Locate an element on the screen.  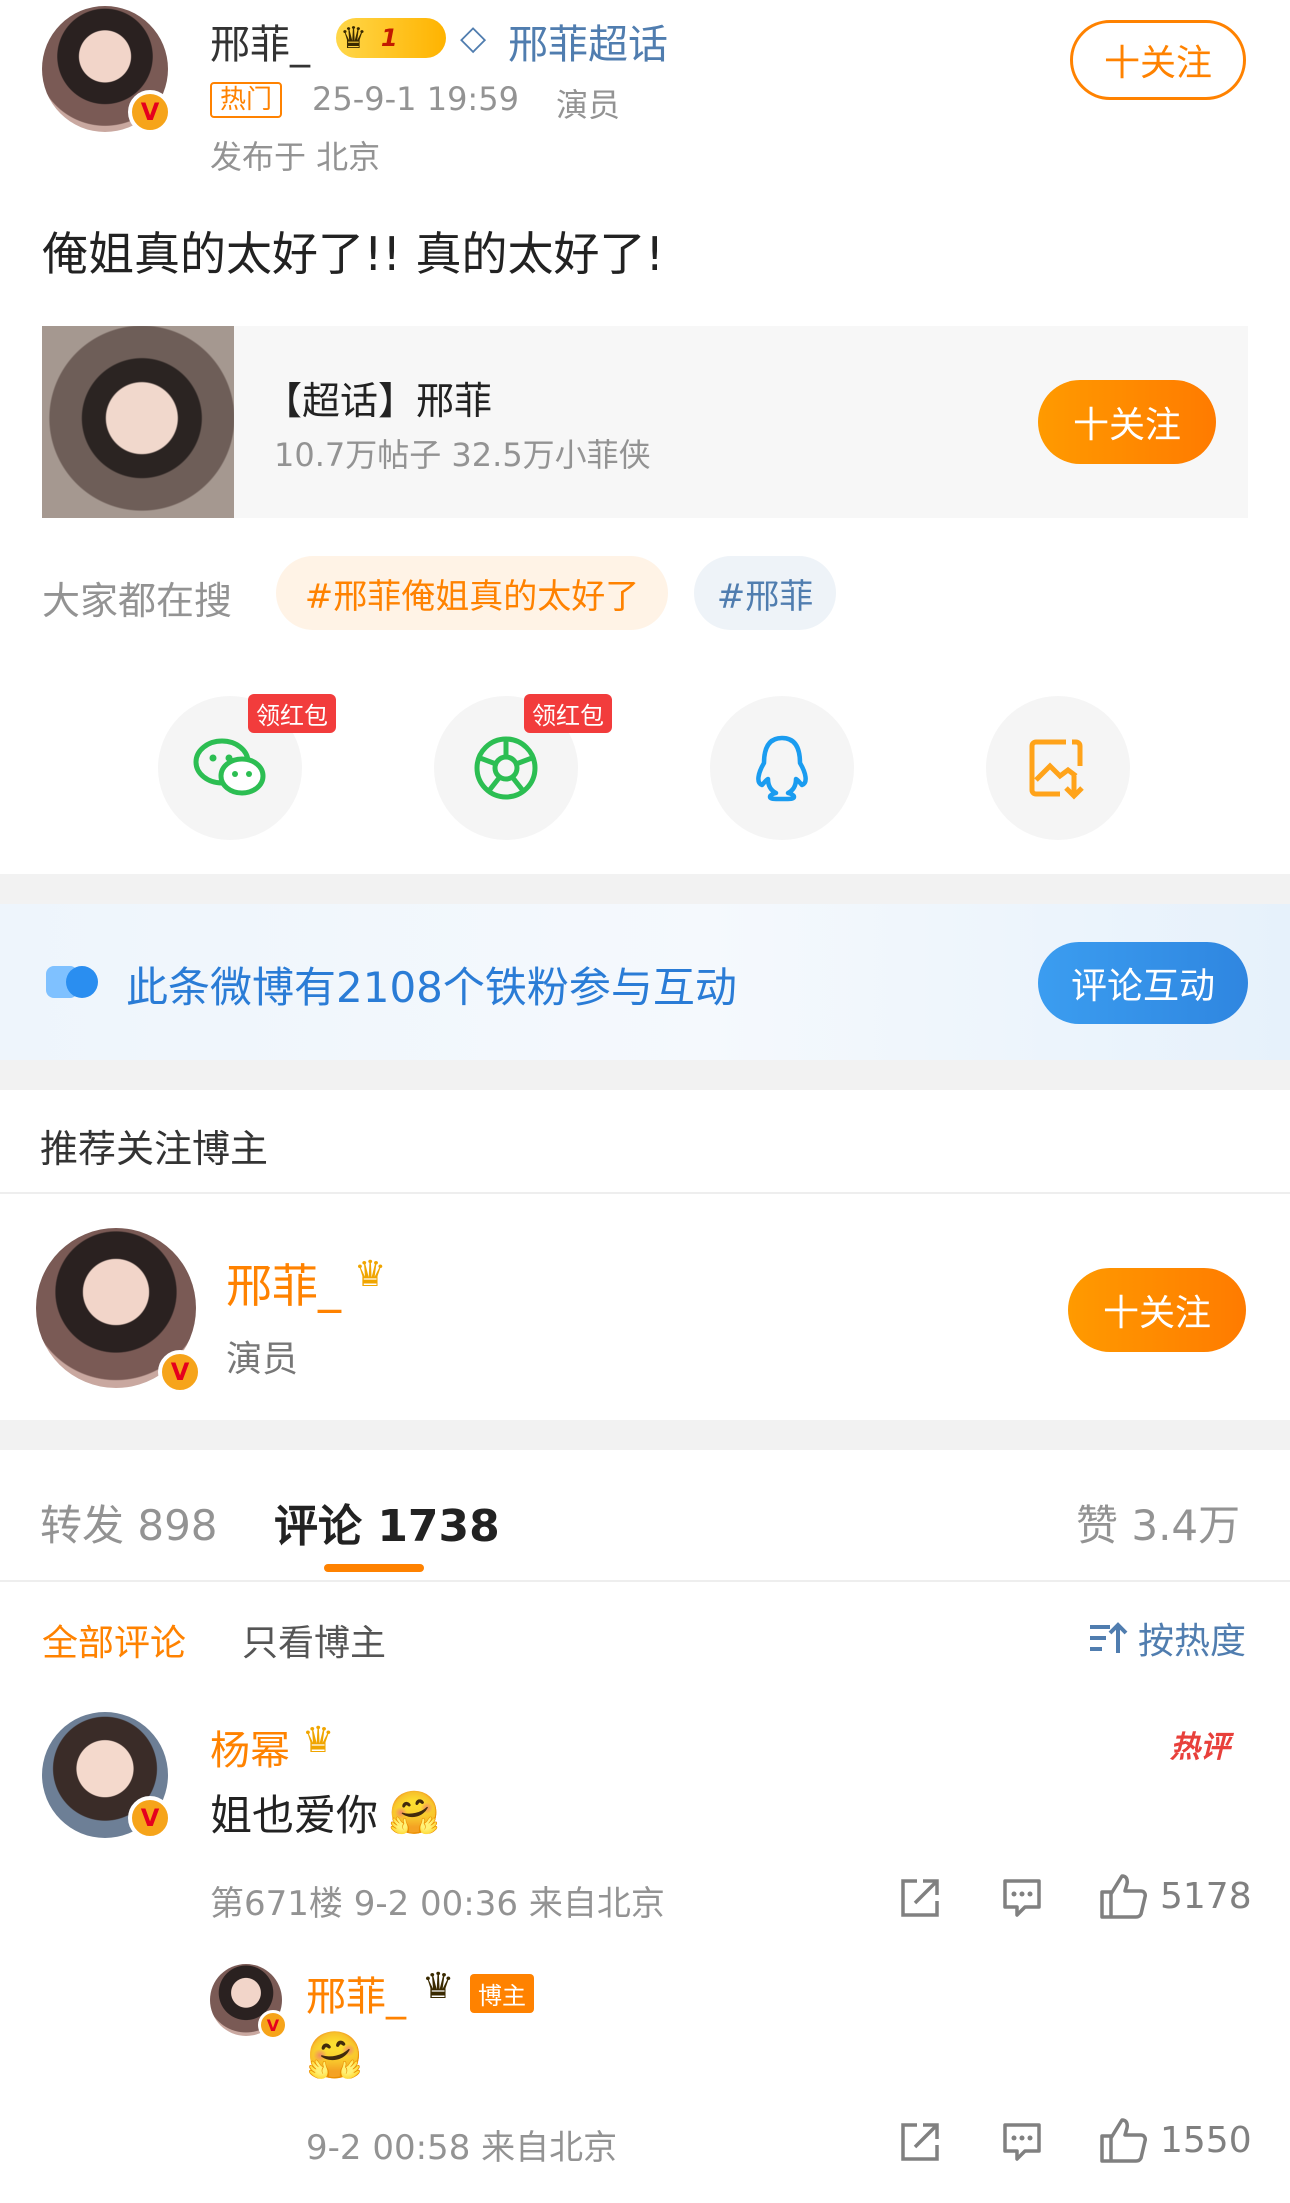
author-role: 演员 is located at coordinates (588, 105).